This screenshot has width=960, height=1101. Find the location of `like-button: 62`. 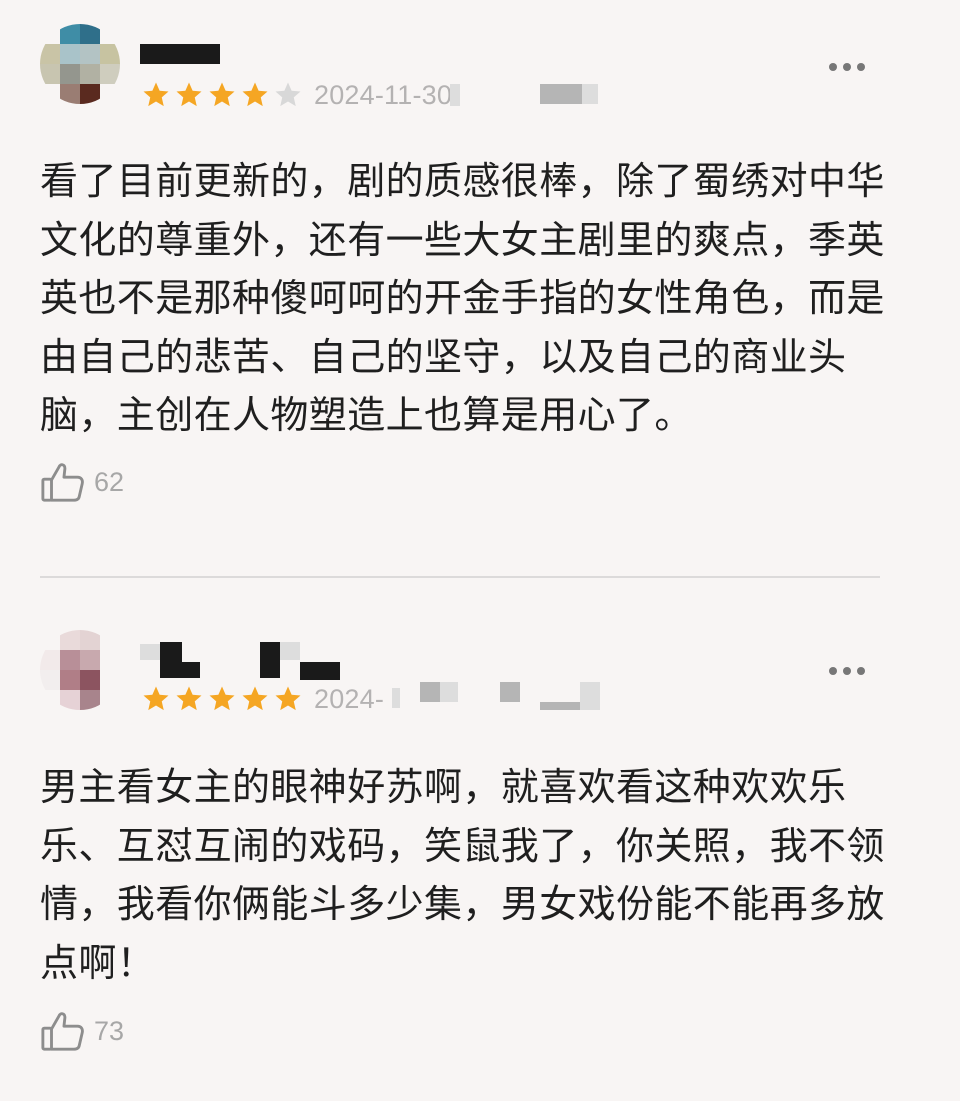

like-button: 62 is located at coordinates (82, 482).